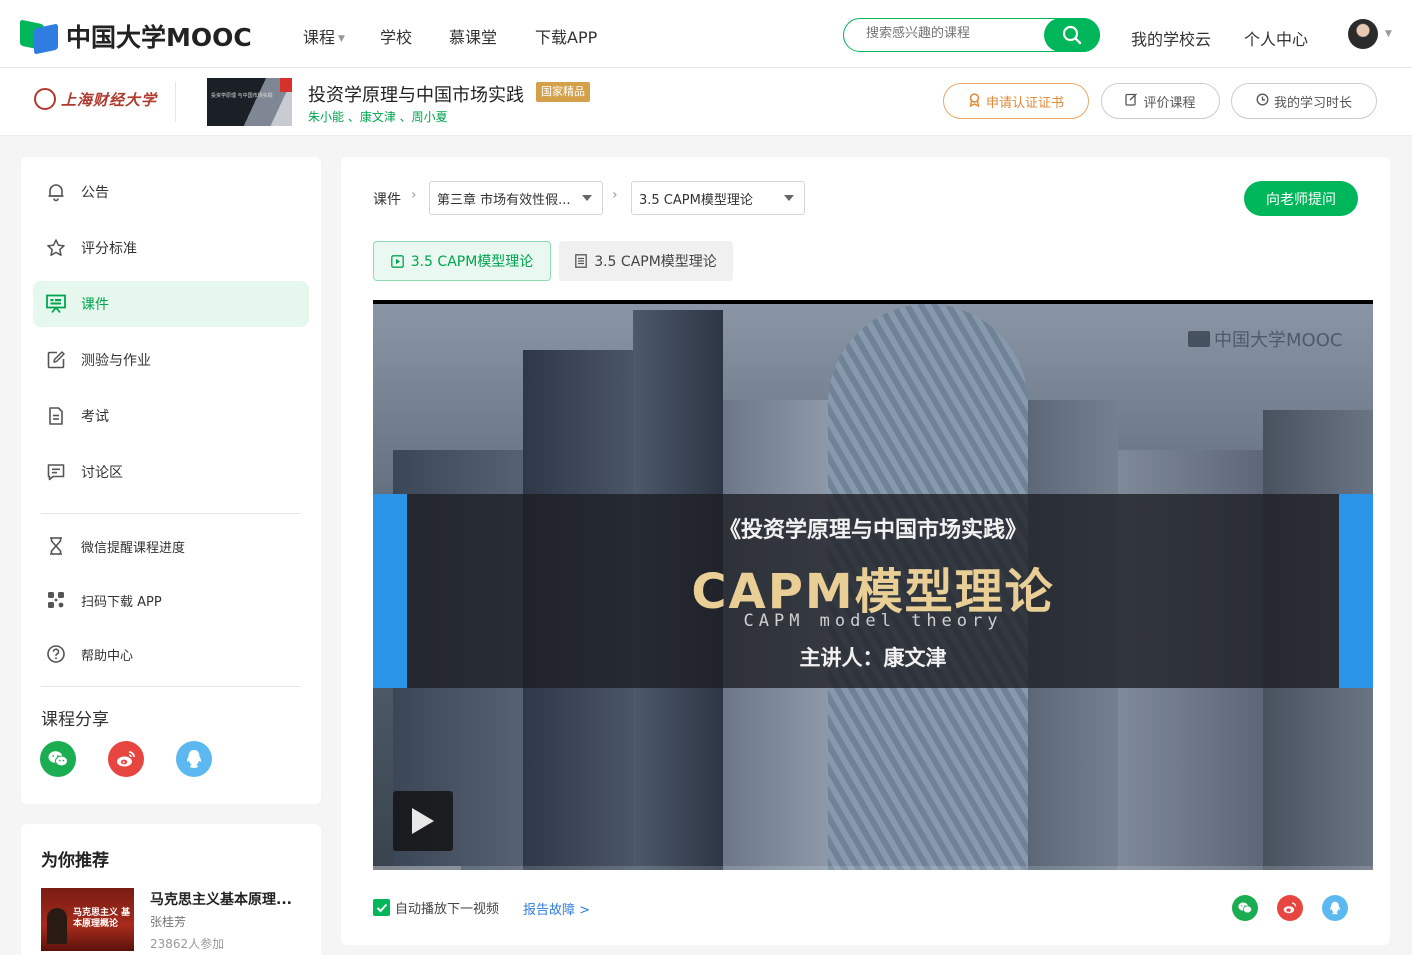 Image resolution: width=1412 pixels, height=955 pixels. I want to click on video-speaker: 主讲人：康文津, so click(873, 658).